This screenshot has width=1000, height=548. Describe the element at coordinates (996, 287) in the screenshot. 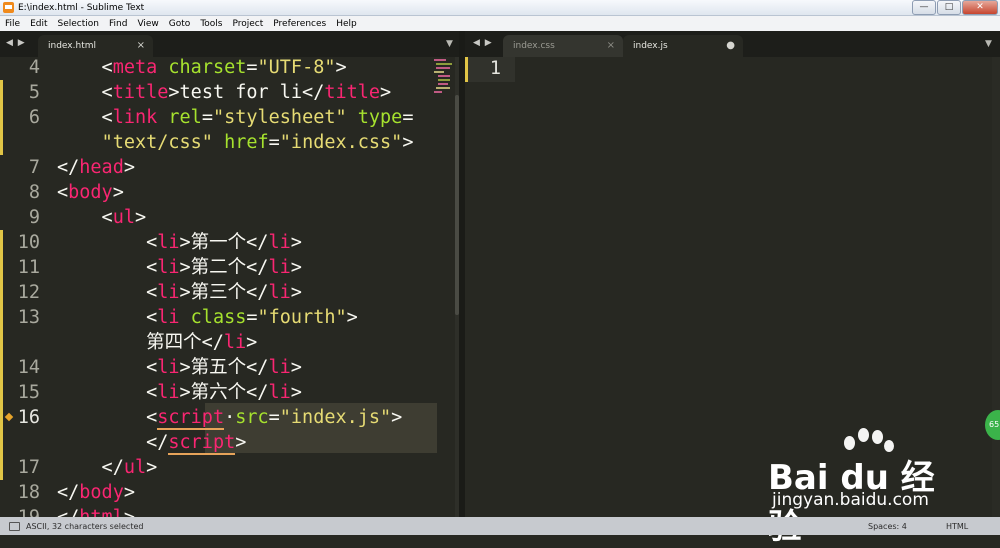

I see `right-scrollbar` at that location.